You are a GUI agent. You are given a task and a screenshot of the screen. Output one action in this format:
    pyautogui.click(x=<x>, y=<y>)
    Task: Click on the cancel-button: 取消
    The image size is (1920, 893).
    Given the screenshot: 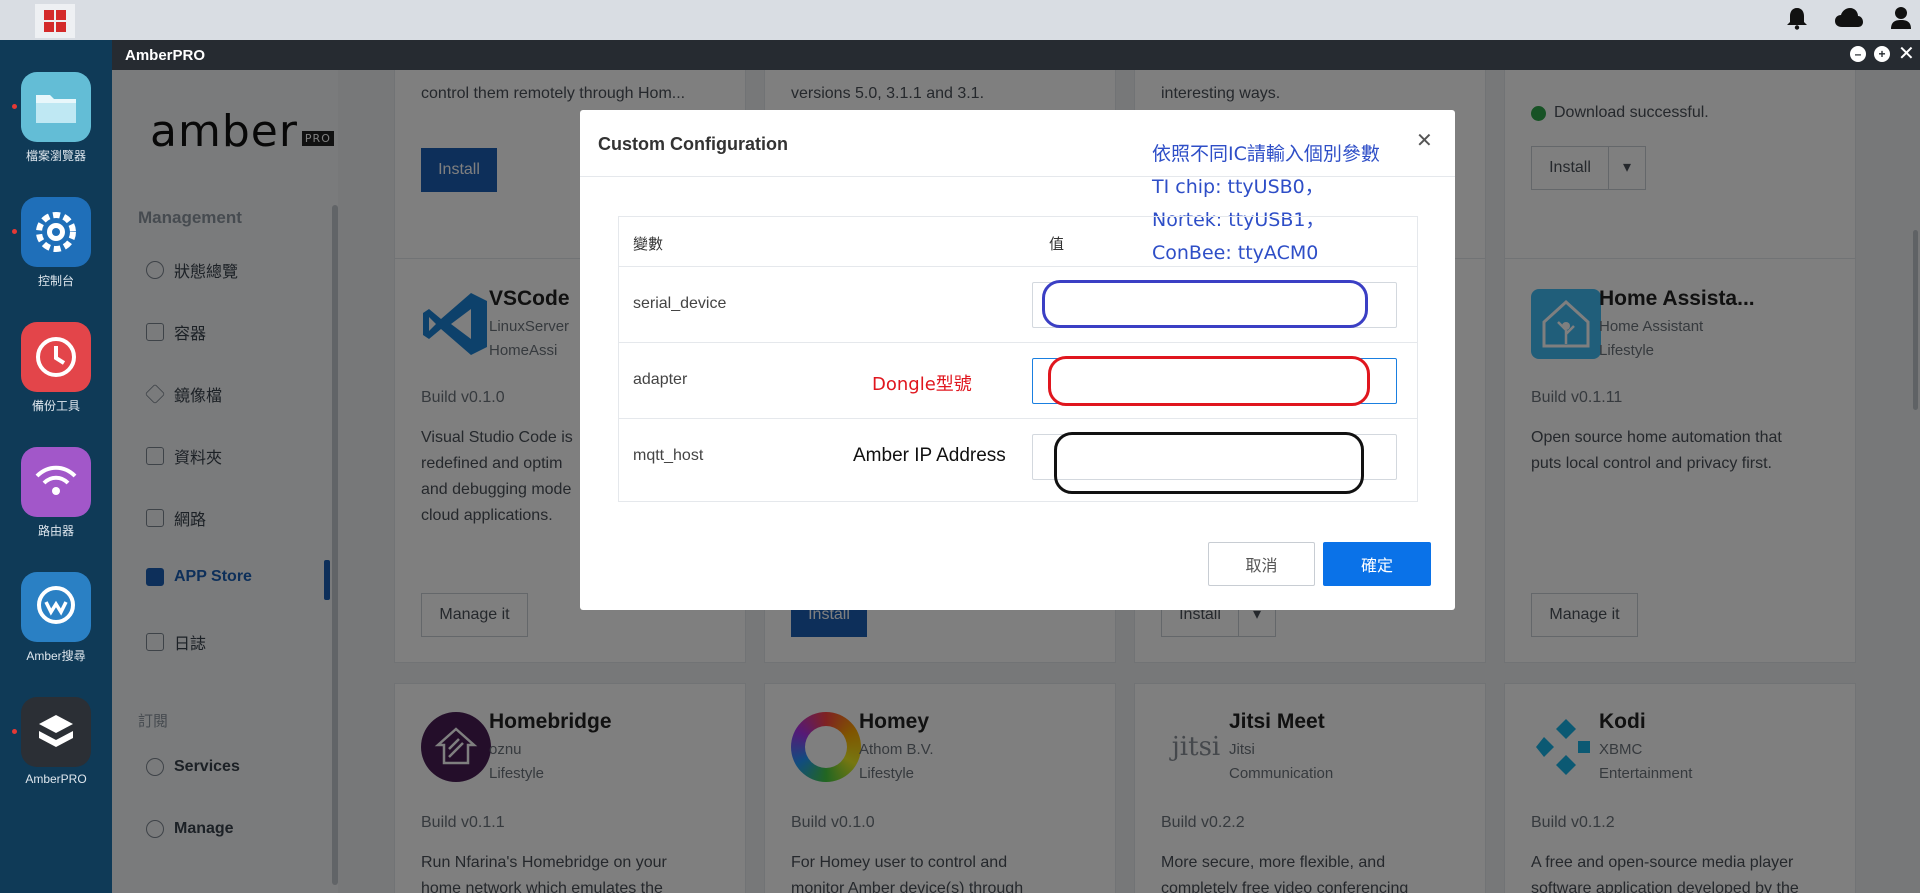 What is the action you would take?
    pyautogui.click(x=1261, y=564)
    